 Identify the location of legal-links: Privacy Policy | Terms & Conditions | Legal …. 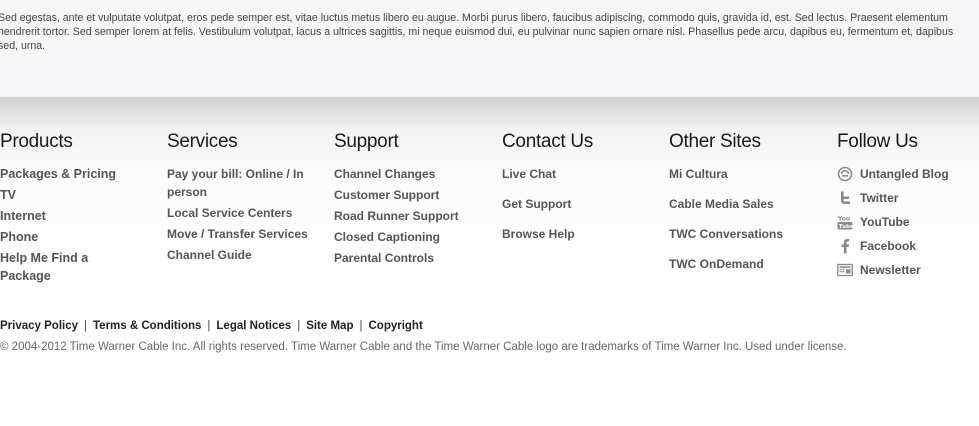
(211, 326).